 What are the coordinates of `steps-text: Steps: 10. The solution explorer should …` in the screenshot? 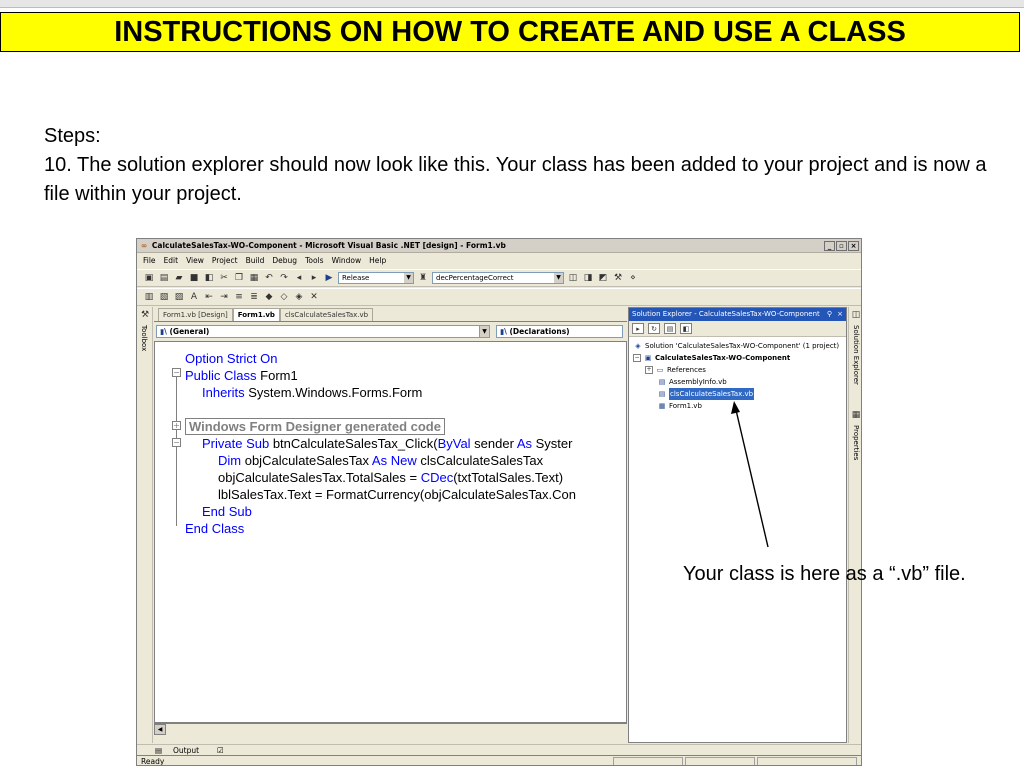 It's located at (524, 165).